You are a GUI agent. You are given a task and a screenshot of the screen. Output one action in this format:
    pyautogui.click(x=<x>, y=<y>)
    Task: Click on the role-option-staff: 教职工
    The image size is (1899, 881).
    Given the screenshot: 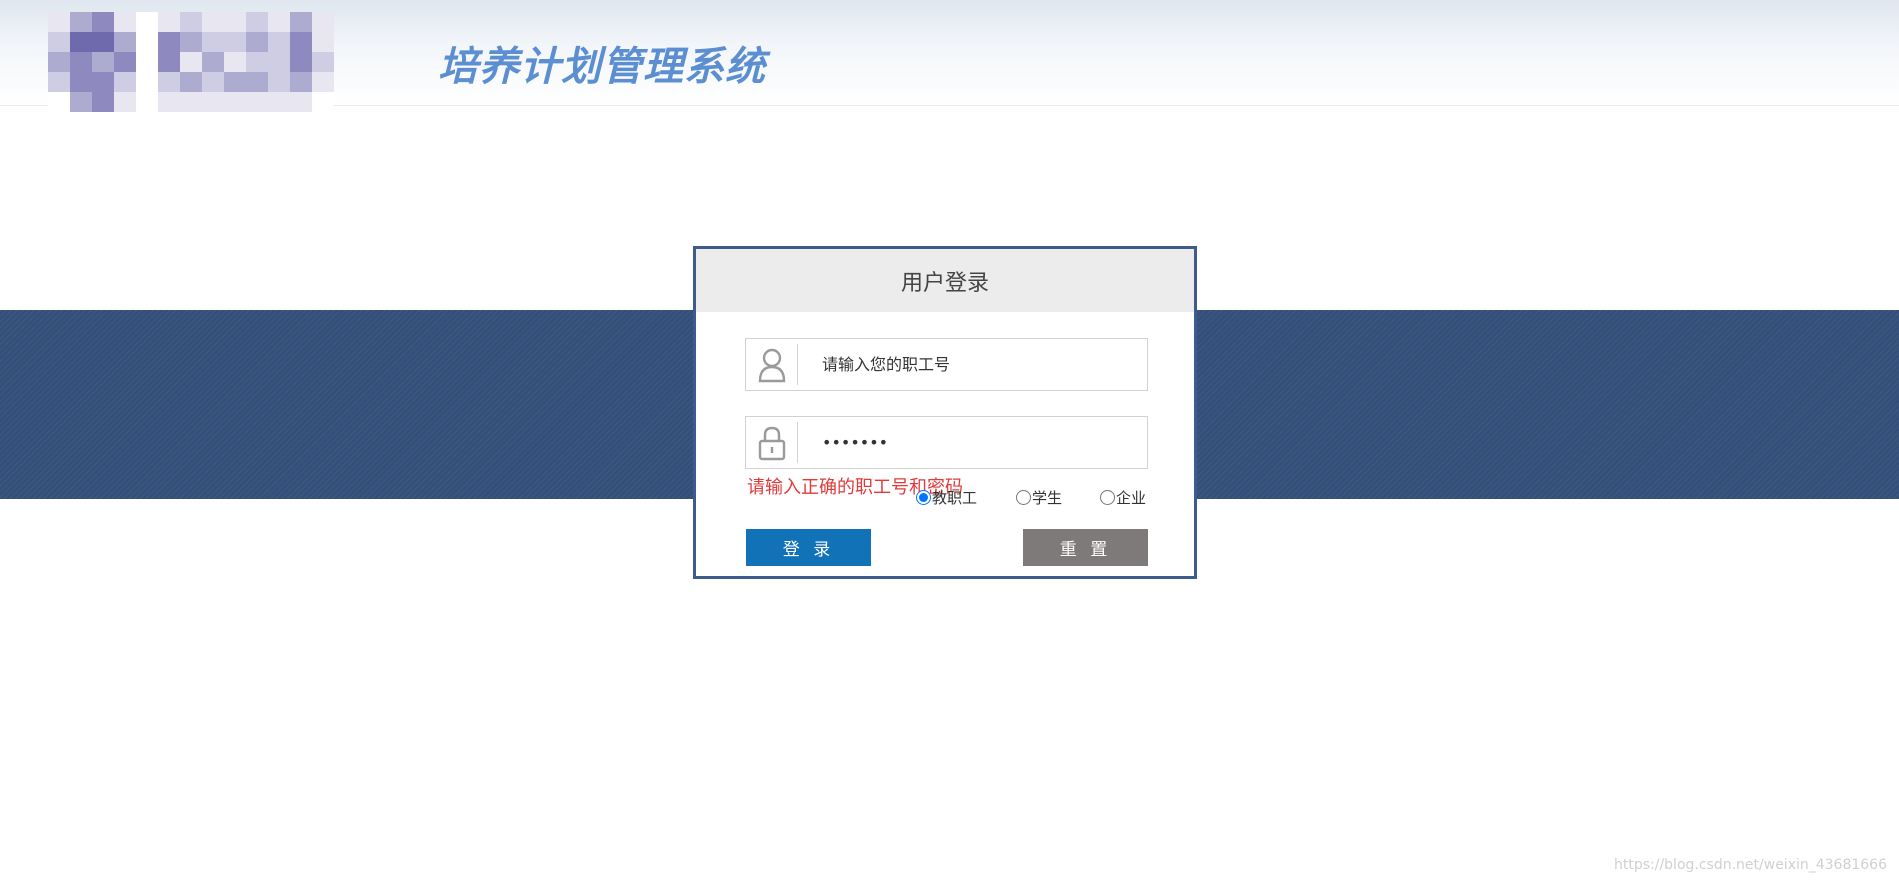 What is the action you would take?
    pyautogui.click(x=946, y=497)
    